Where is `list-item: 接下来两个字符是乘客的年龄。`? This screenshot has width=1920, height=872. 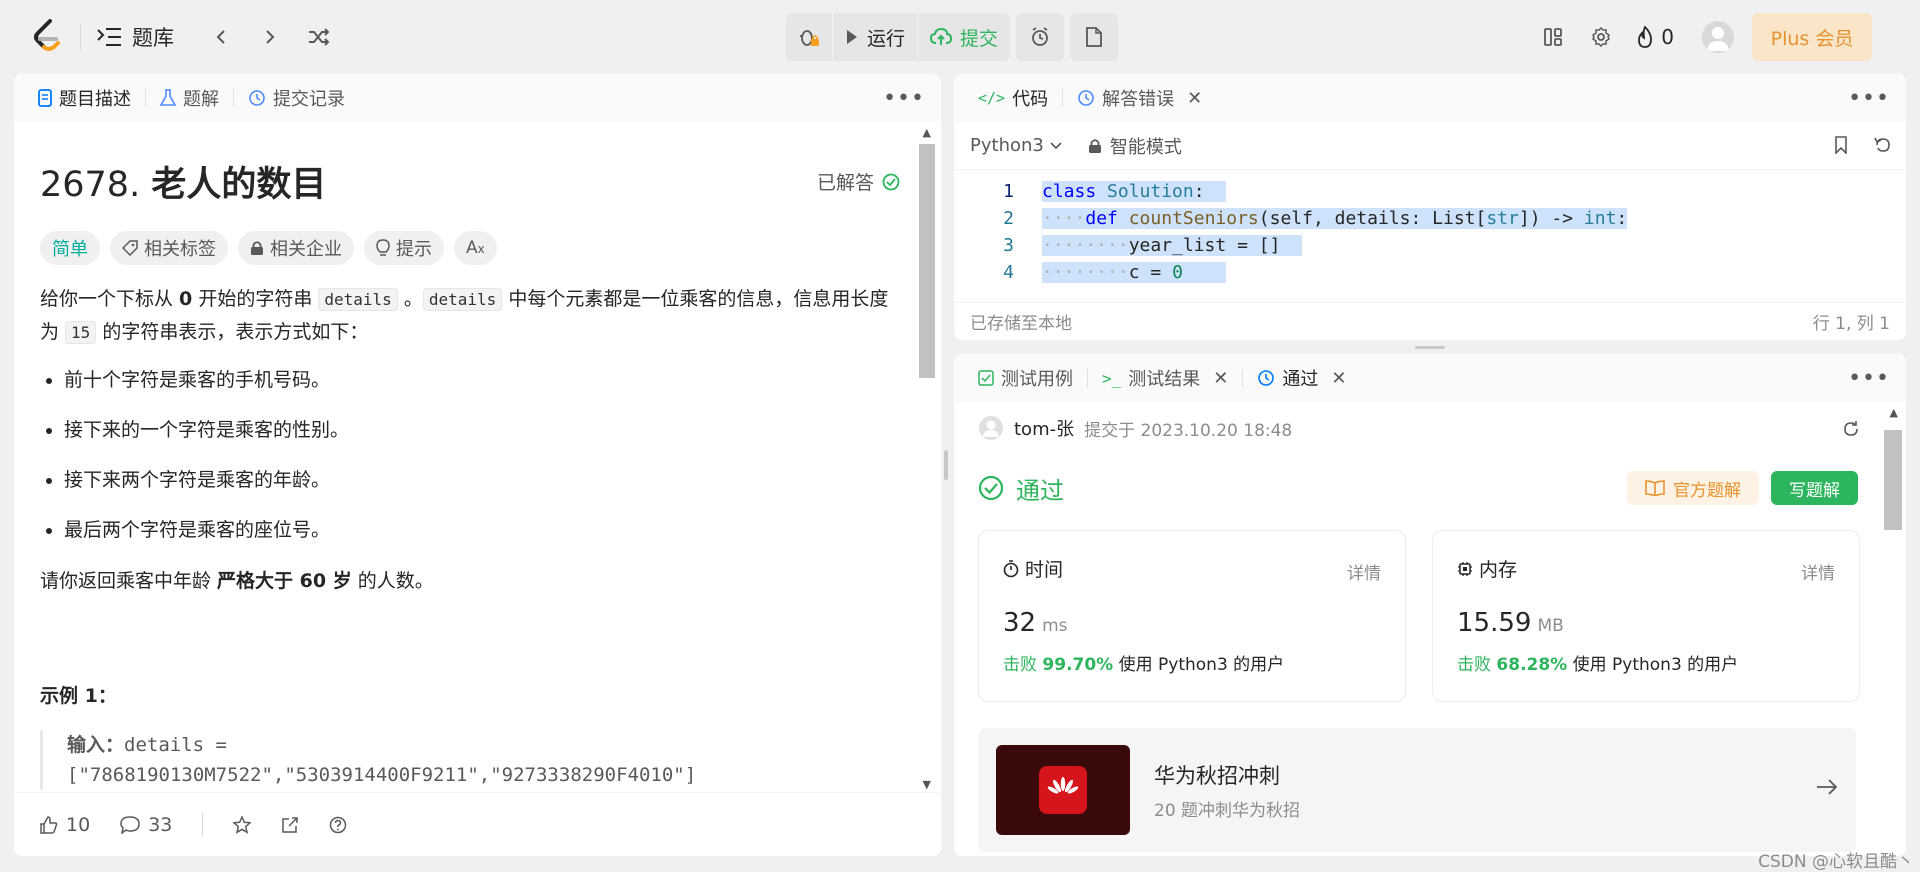 list-item: 接下来两个字符是乘客的年龄。 is located at coordinates (482, 480).